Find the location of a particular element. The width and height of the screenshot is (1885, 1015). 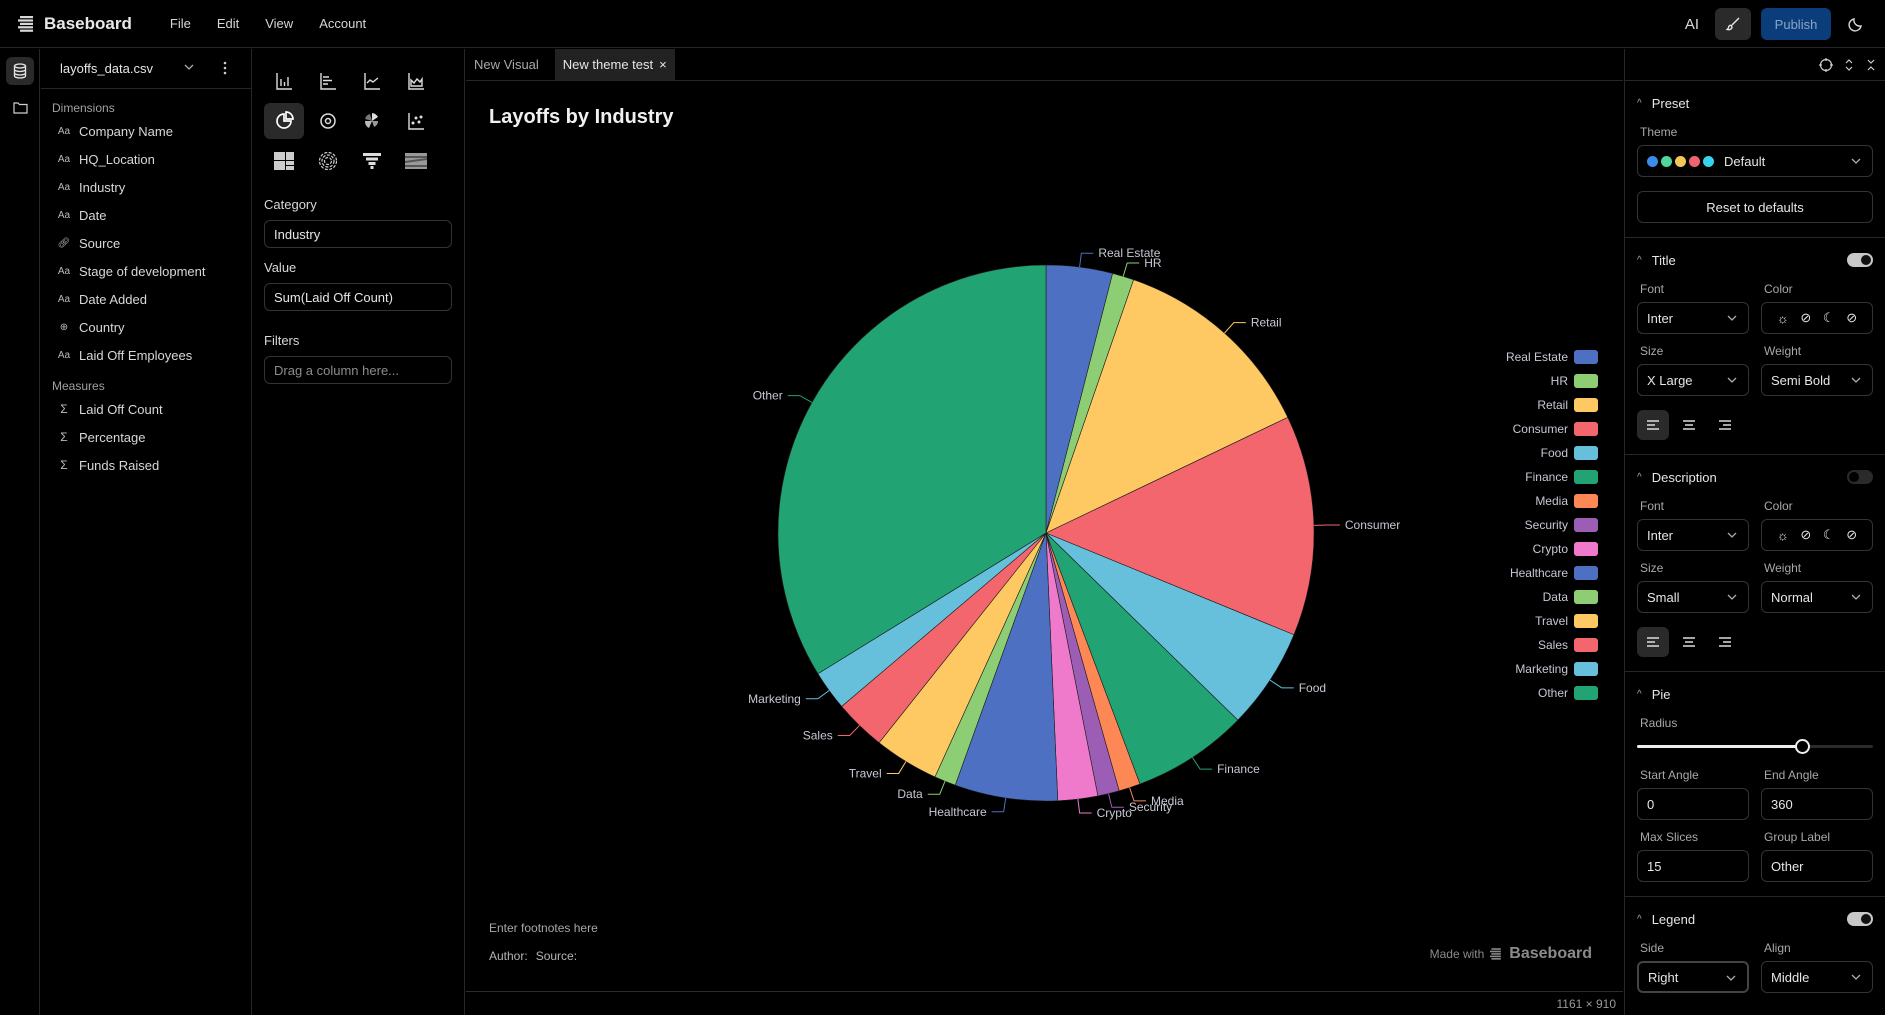

field-item: Aa Laid Off Employees is located at coordinates (146, 355).